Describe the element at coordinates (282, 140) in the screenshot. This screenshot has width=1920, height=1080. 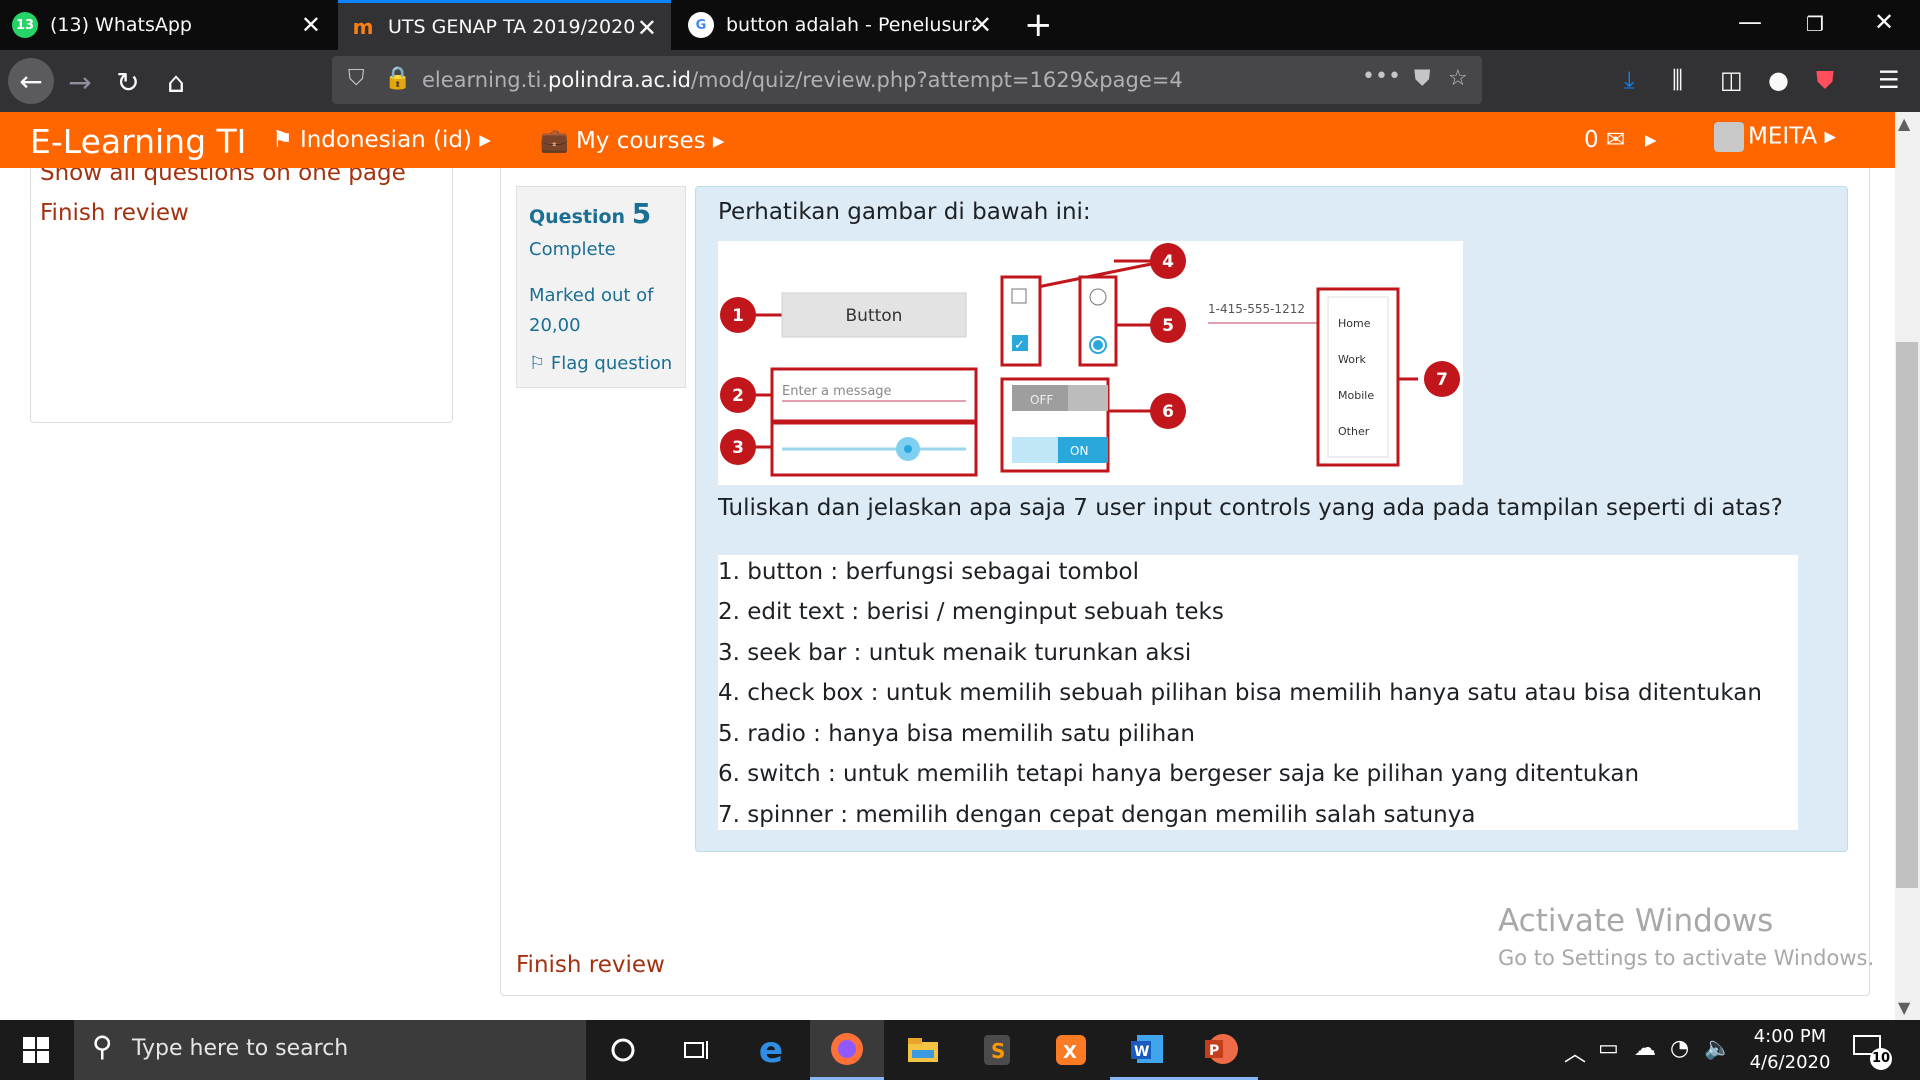
I see `flag-icon: ⚑` at that location.